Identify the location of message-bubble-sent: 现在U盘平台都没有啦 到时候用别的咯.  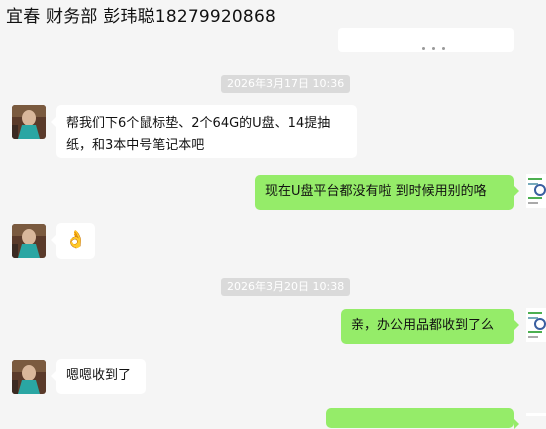
(387, 192).